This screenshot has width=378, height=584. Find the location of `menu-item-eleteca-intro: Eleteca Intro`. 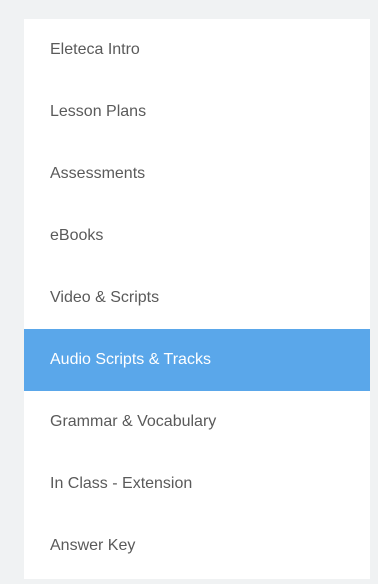

menu-item-eleteca-intro: Eleteca Intro is located at coordinates (197, 50).